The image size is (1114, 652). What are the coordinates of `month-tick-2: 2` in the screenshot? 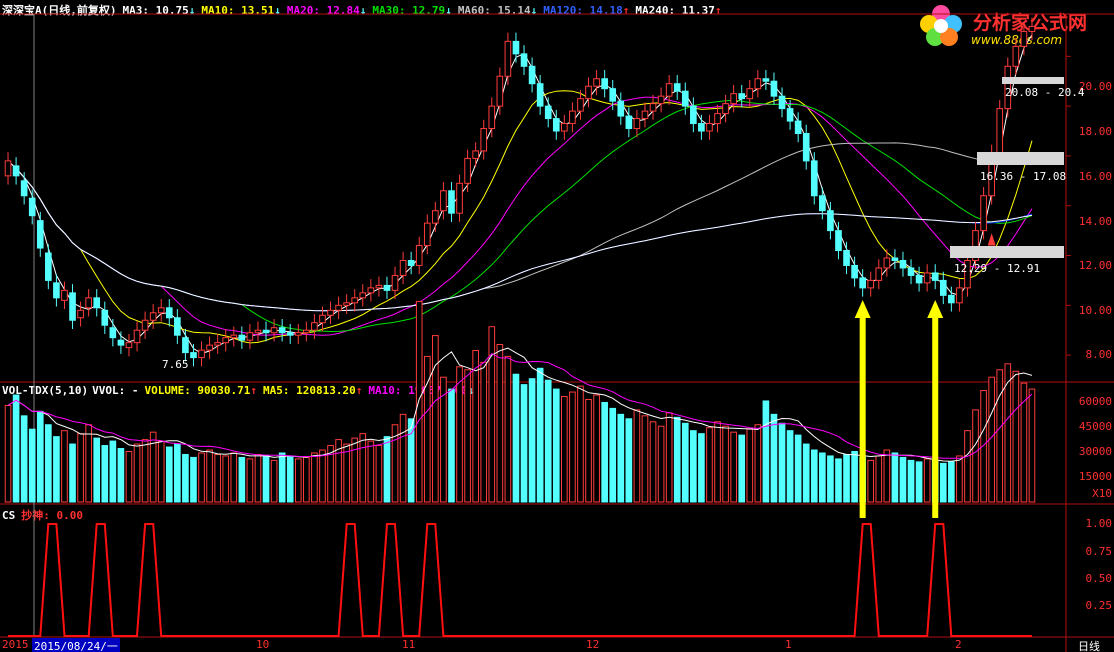 It's located at (958, 644).